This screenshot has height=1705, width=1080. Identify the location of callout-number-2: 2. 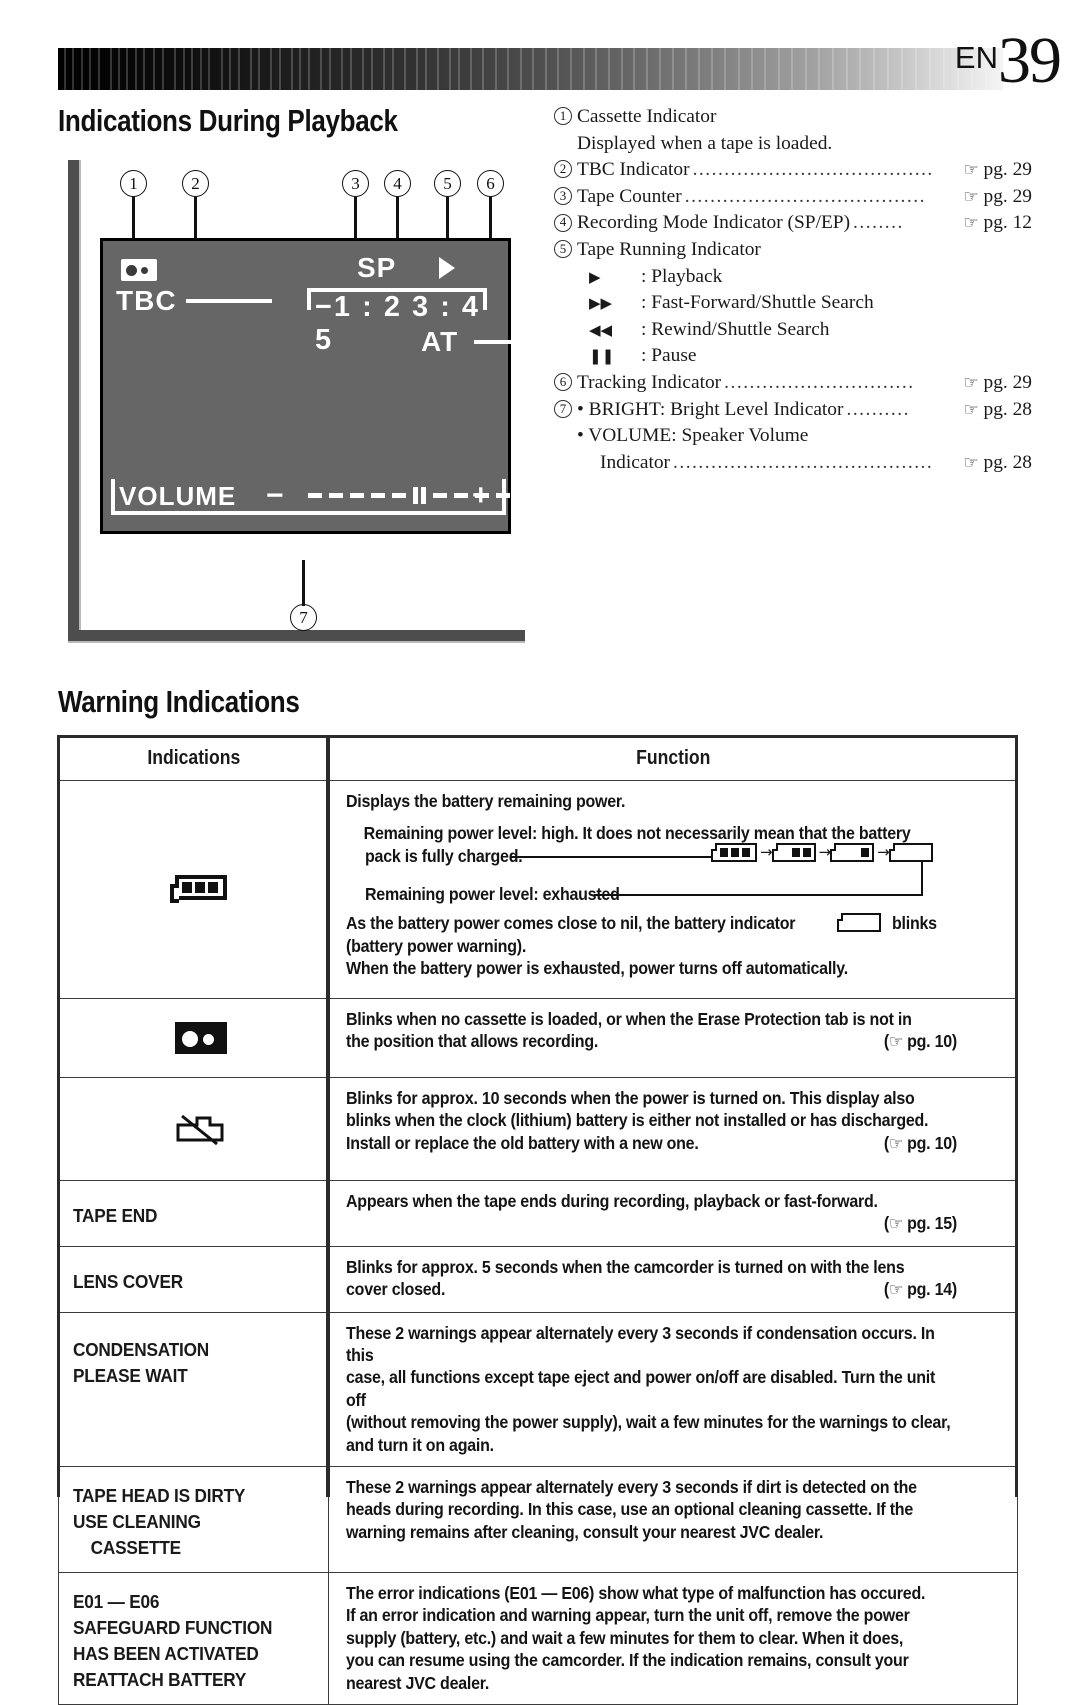
(195, 183).